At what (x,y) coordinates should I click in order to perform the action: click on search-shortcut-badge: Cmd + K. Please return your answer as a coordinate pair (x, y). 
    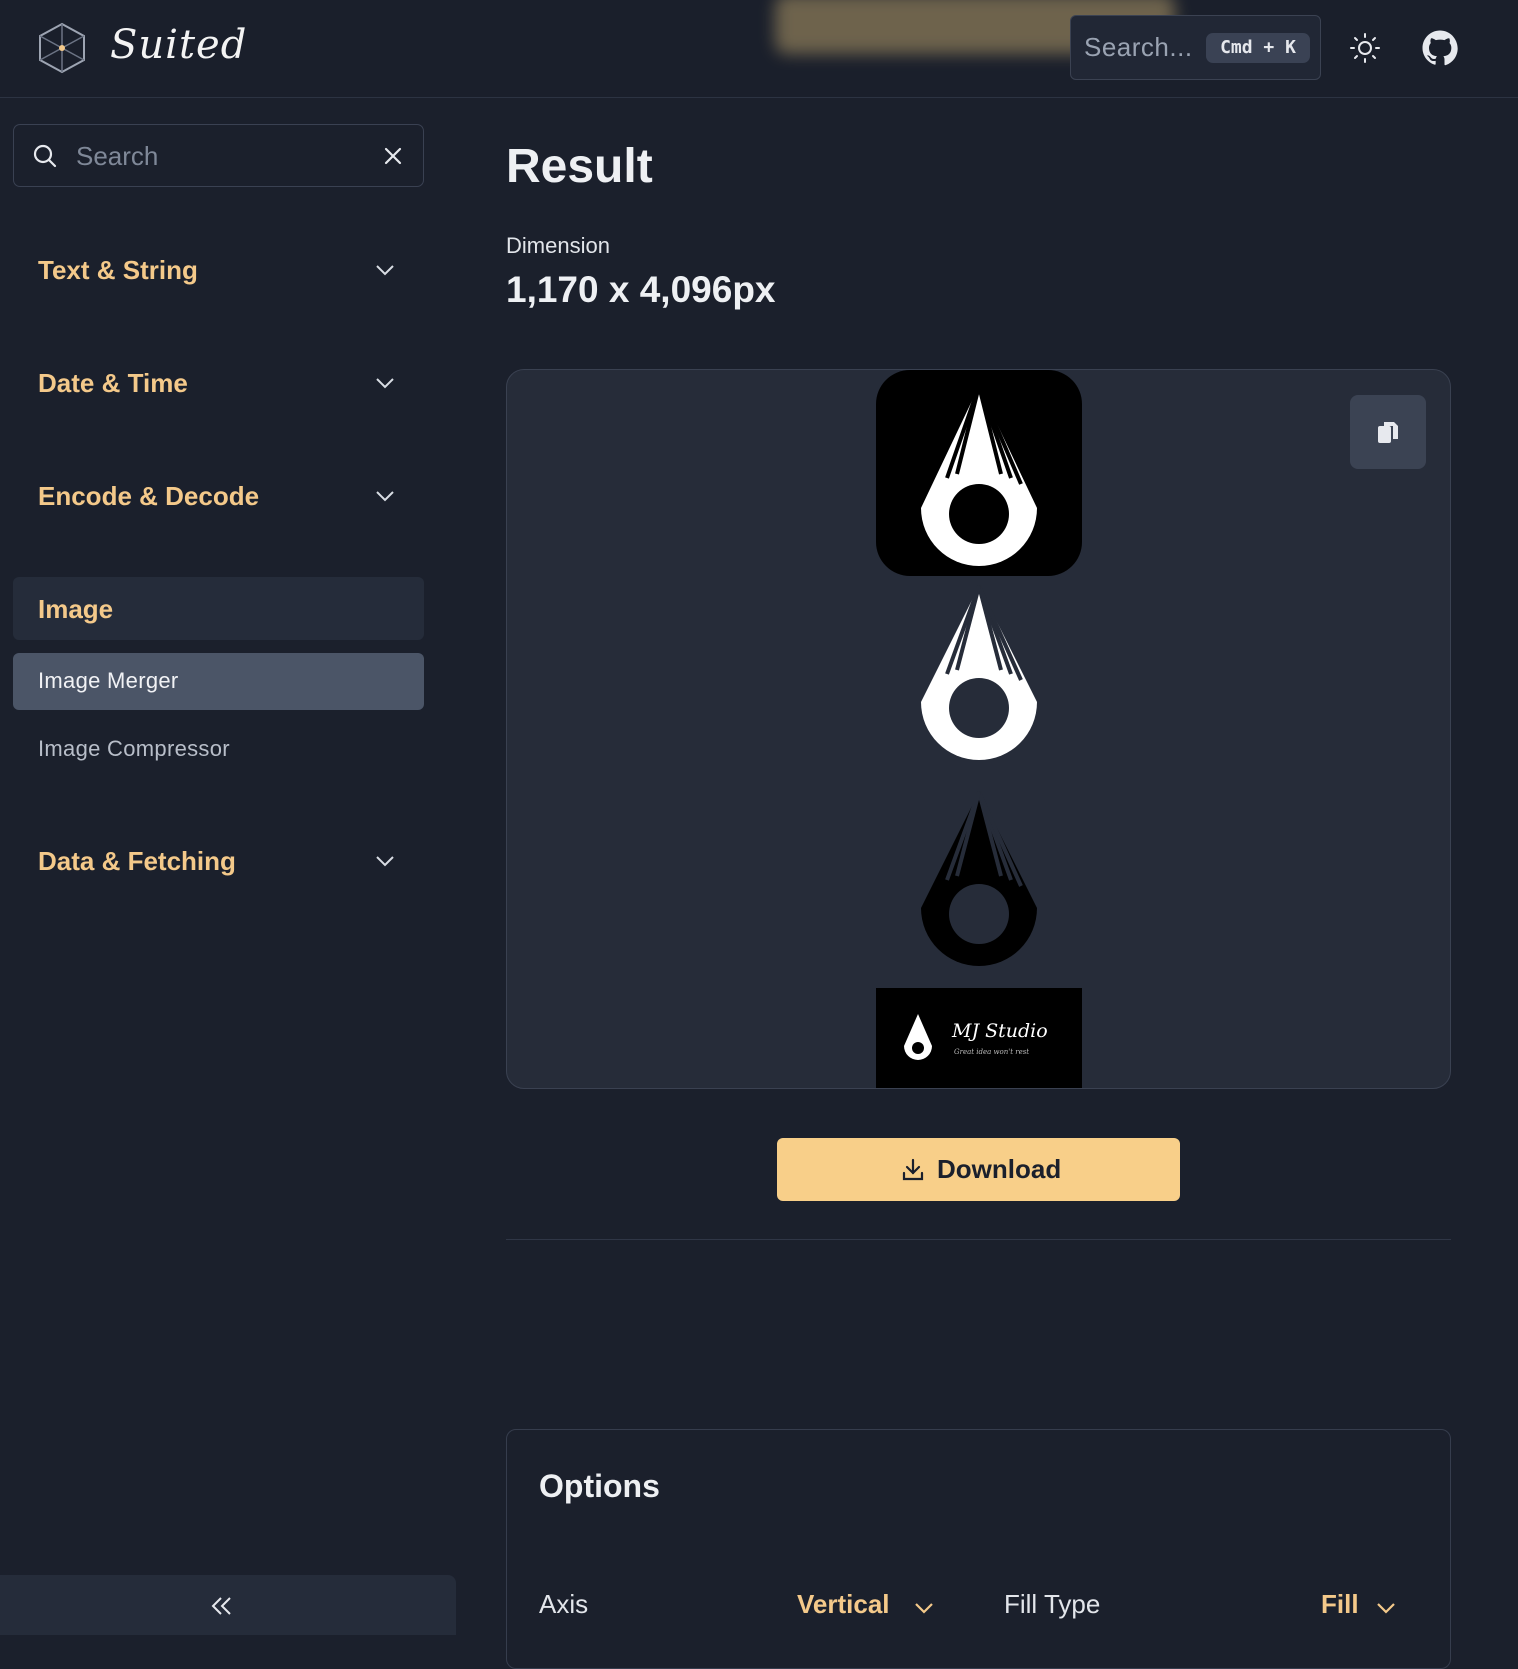
    Looking at the image, I should click on (1258, 48).